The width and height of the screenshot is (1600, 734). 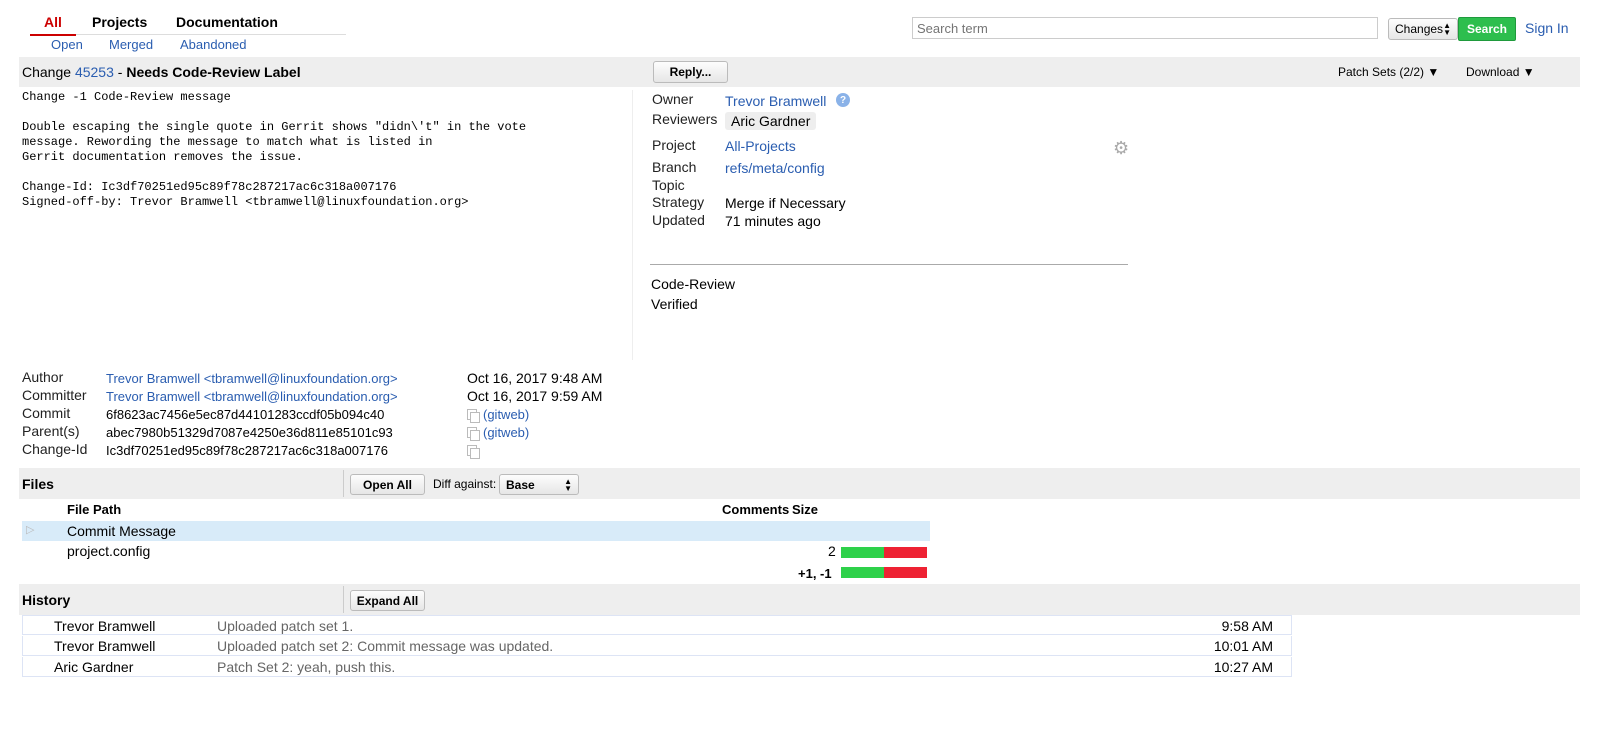 I want to click on table-row: project.config 2, so click(x=476, y=551).